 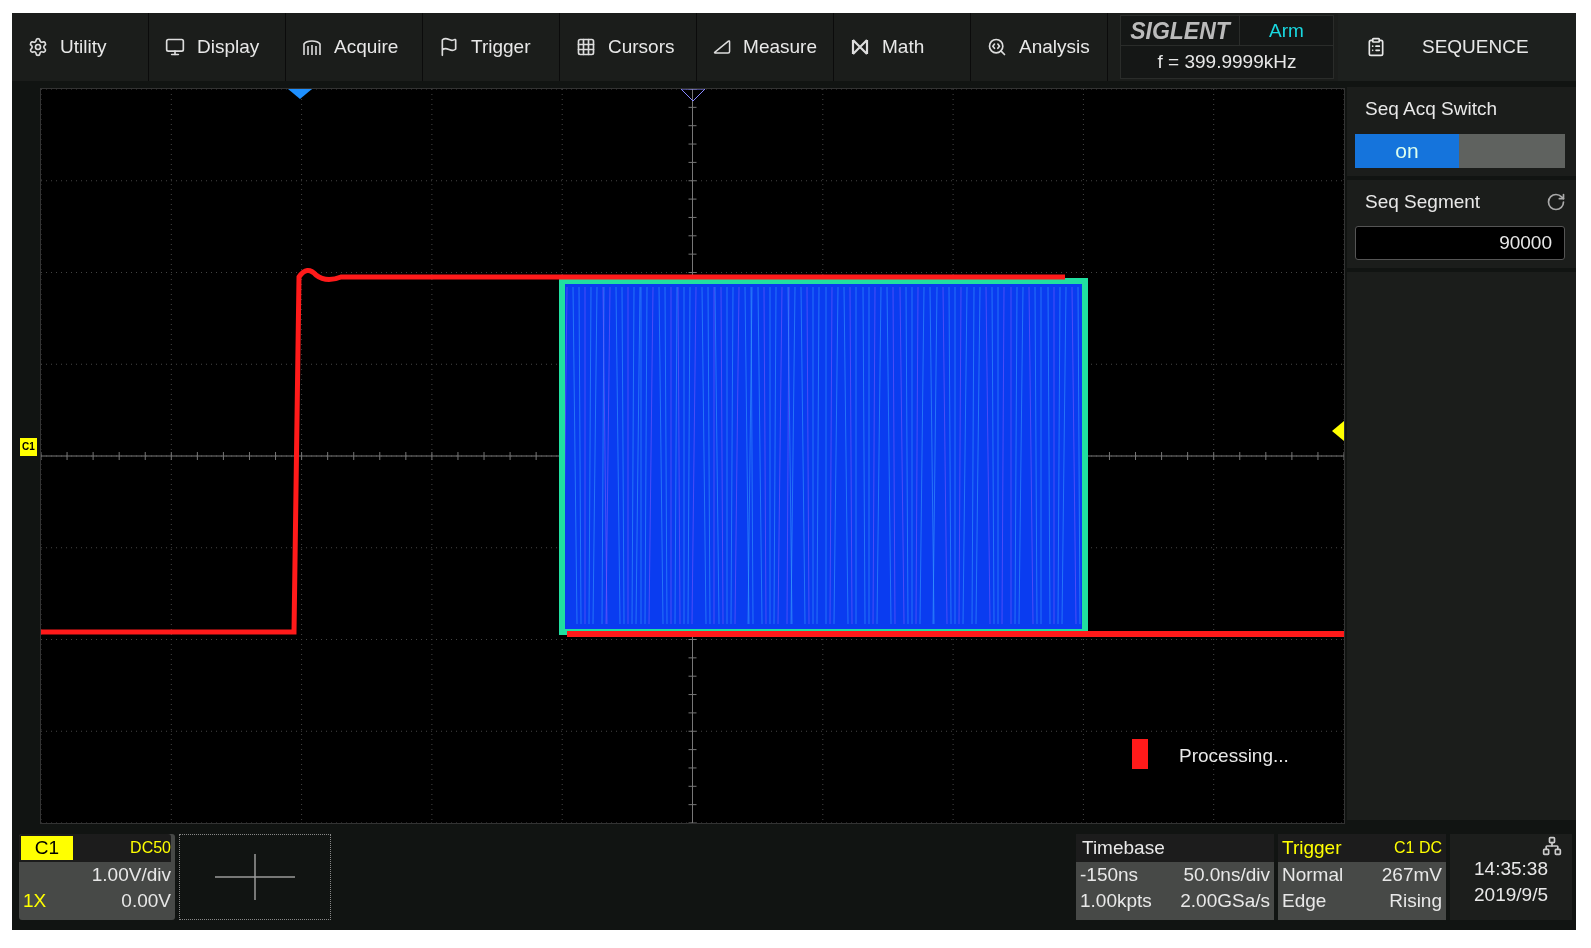 I want to click on horizontal-scale: 50.0ns/div, so click(x=1226, y=875).